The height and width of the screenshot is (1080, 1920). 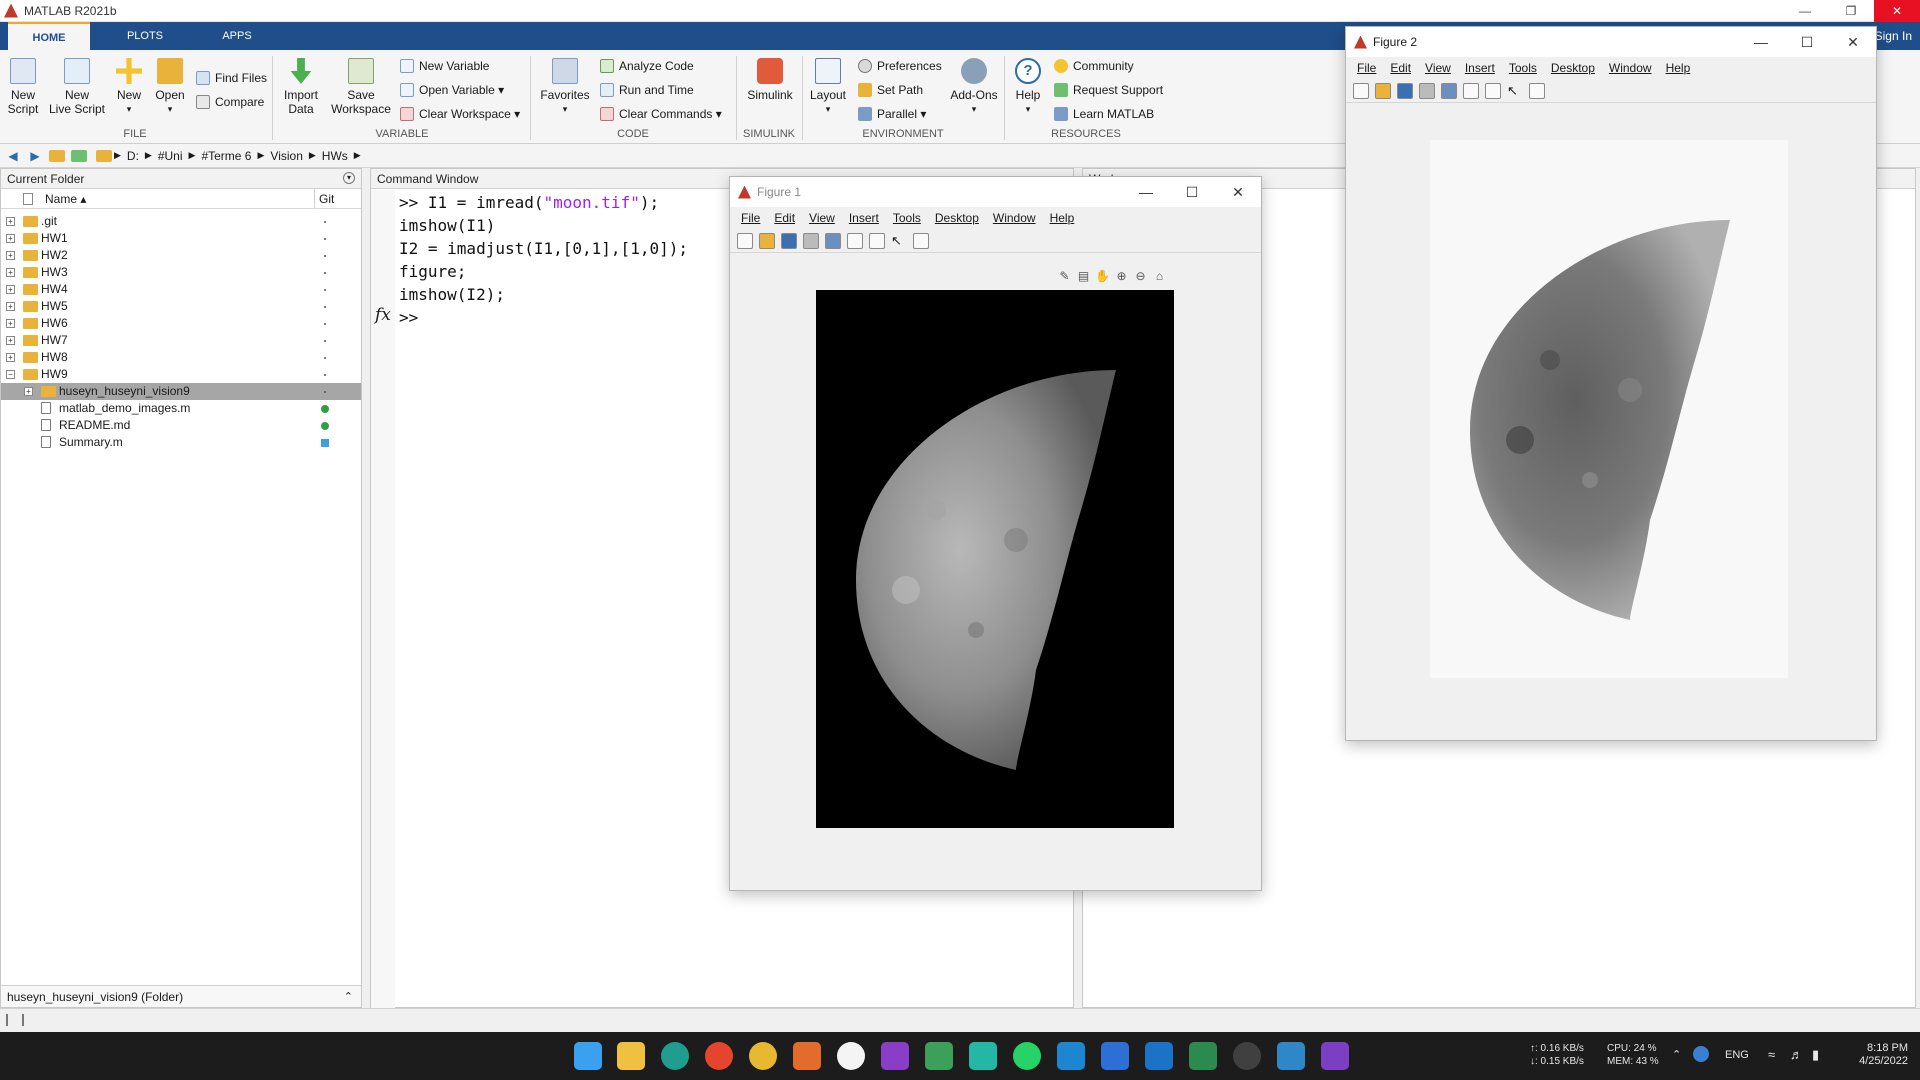 I want to click on import-data-button: Import Data, so click(x=301, y=87).